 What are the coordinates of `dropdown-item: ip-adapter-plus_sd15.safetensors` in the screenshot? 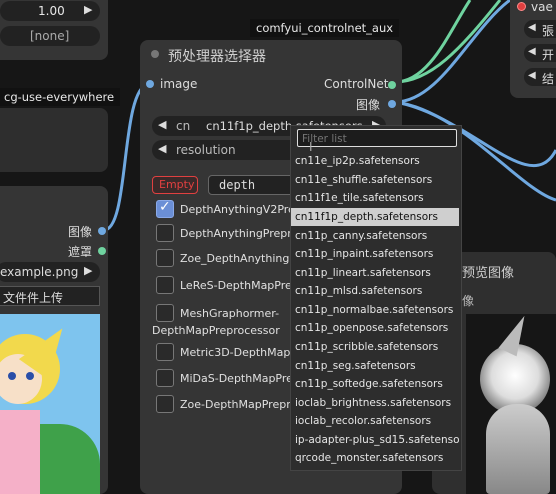 It's located at (375, 440).